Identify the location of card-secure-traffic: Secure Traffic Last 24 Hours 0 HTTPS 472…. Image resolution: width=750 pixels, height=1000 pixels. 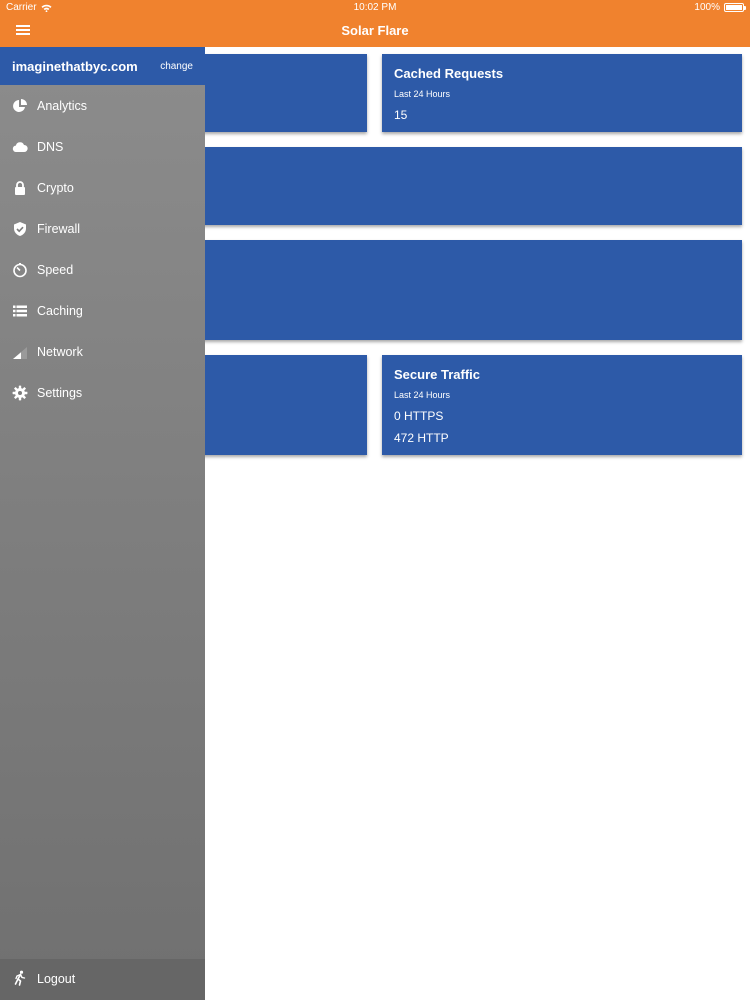
(562, 405).